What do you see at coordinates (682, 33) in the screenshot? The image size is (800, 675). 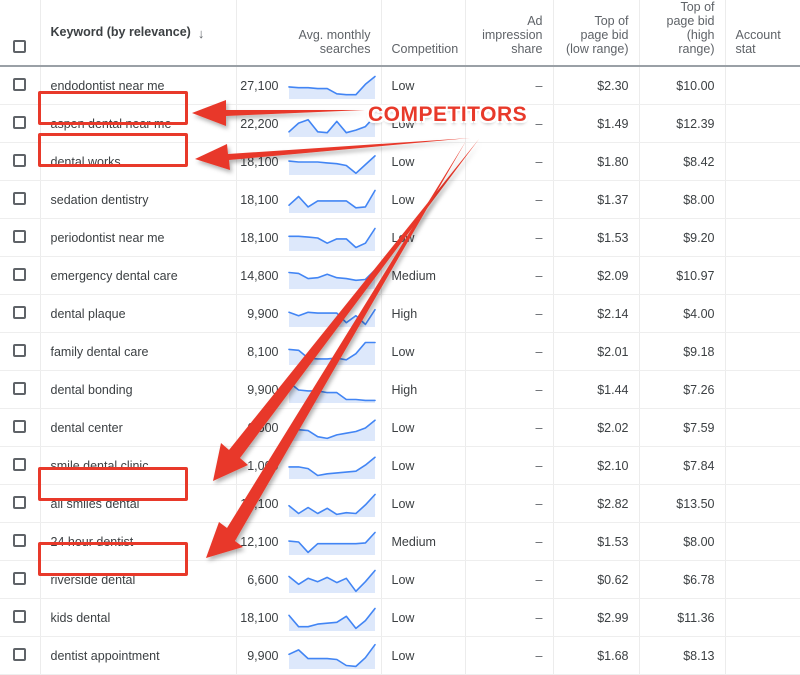 I see `column-header-bid-high: Top of page bid (high range)` at bounding box center [682, 33].